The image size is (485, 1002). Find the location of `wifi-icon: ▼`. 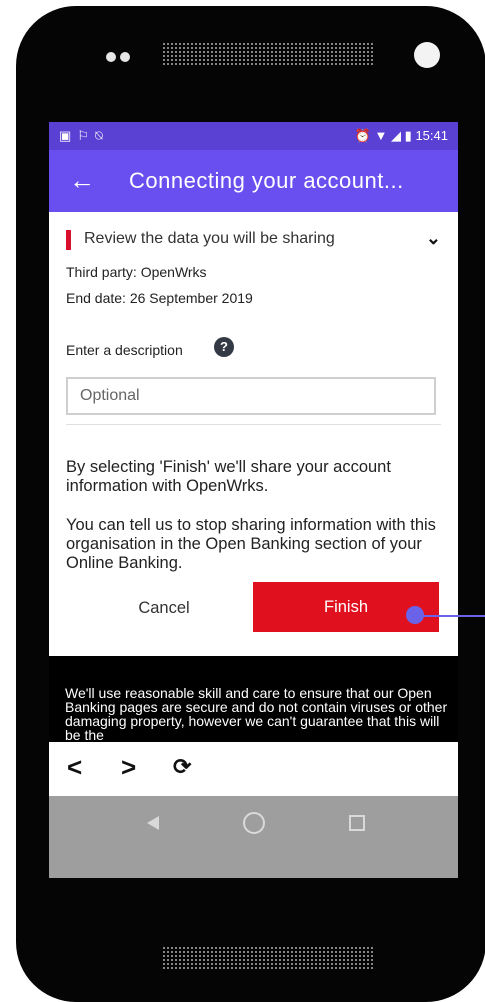

wifi-icon: ▼ is located at coordinates (381, 135).